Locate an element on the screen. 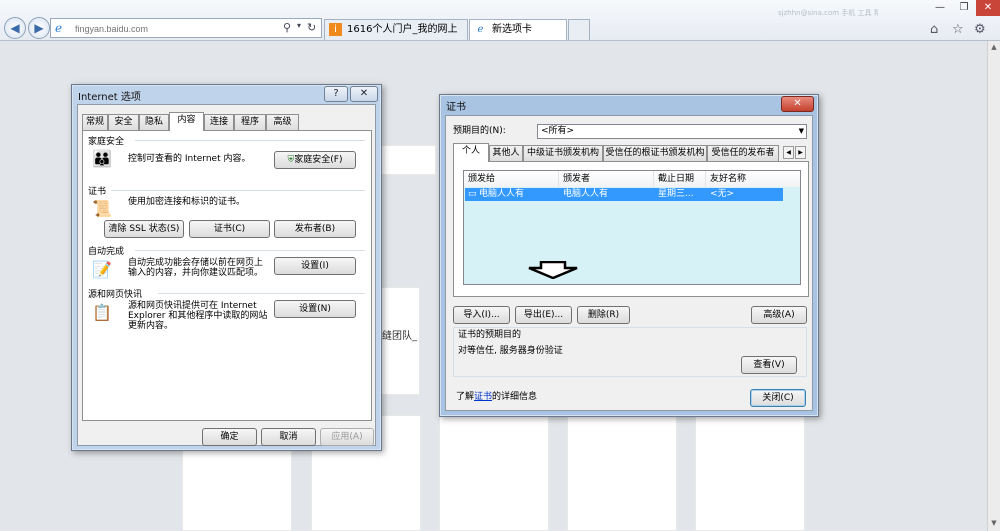 The width and height of the screenshot is (1000, 531). page-scrollbar: ▲ ▼ is located at coordinates (993, 286).